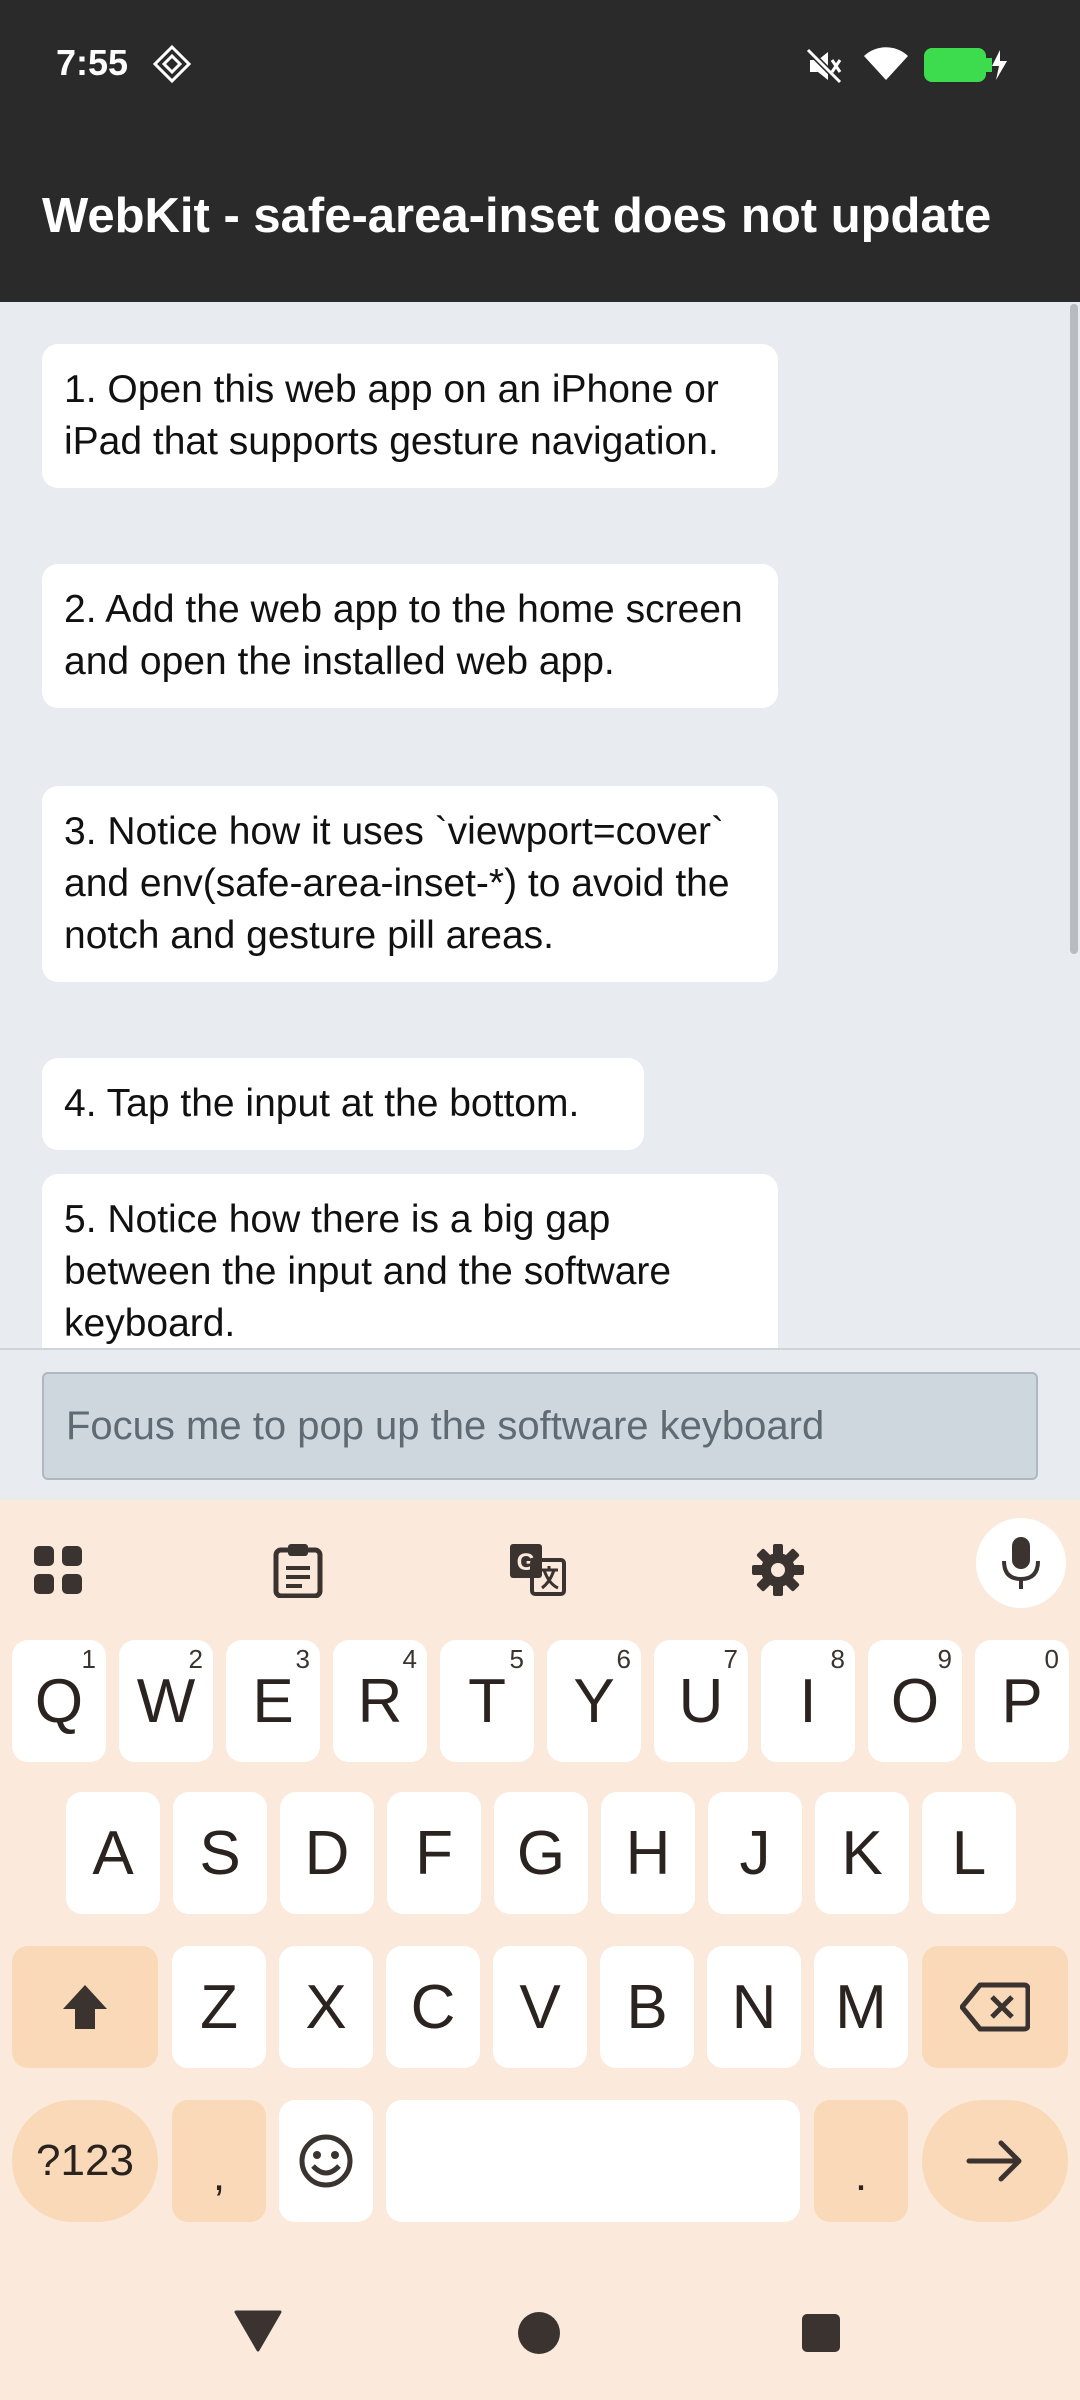  I want to click on key-u: U7, so click(701, 1701).